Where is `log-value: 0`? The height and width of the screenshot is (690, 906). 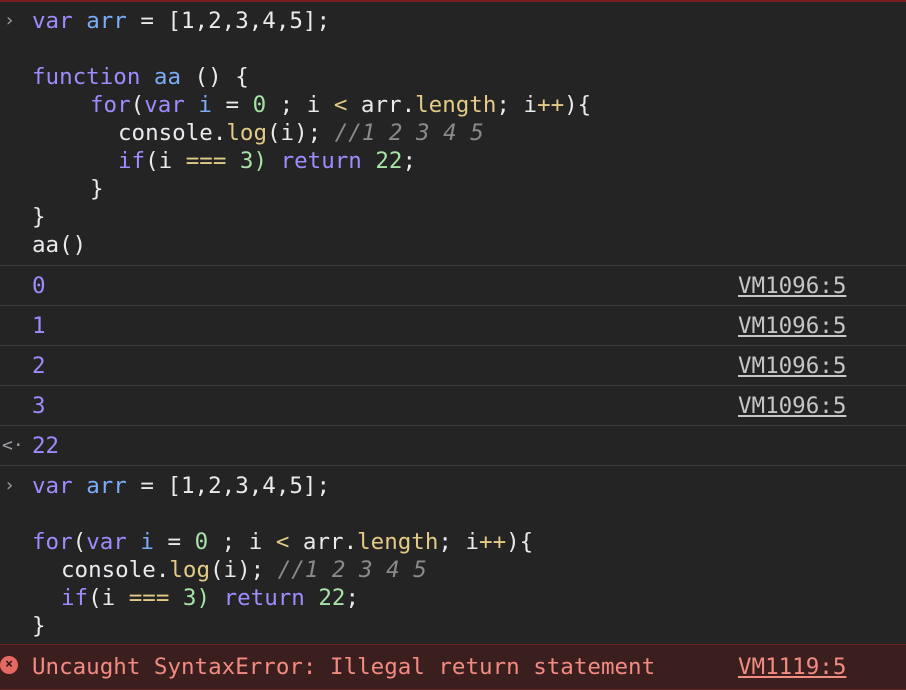
log-value: 0 is located at coordinates (39, 286).